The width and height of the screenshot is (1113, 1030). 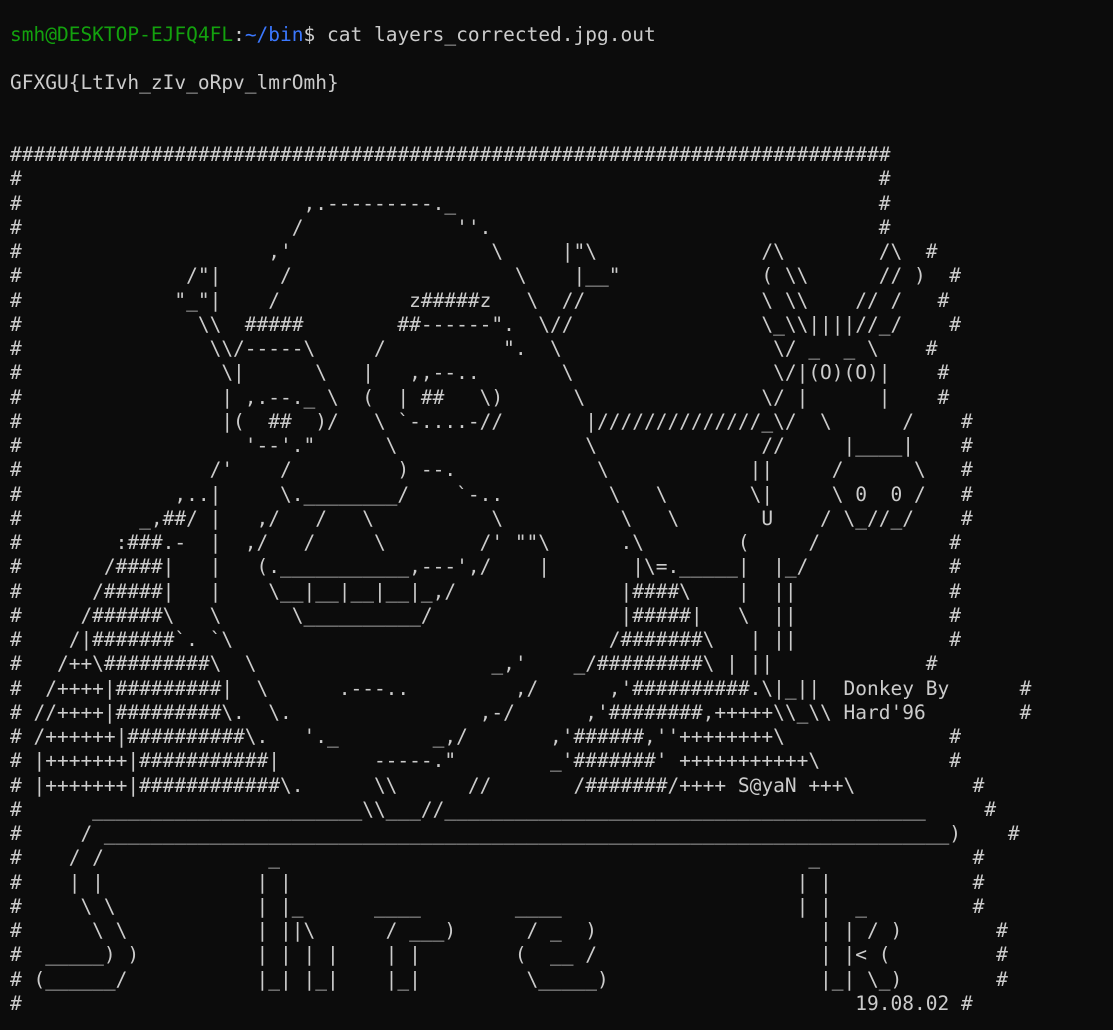 What do you see at coordinates (491, 470) in the screenshot?
I see `ascii-art-line: # /' / ) --. \ || / \ #` at bounding box center [491, 470].